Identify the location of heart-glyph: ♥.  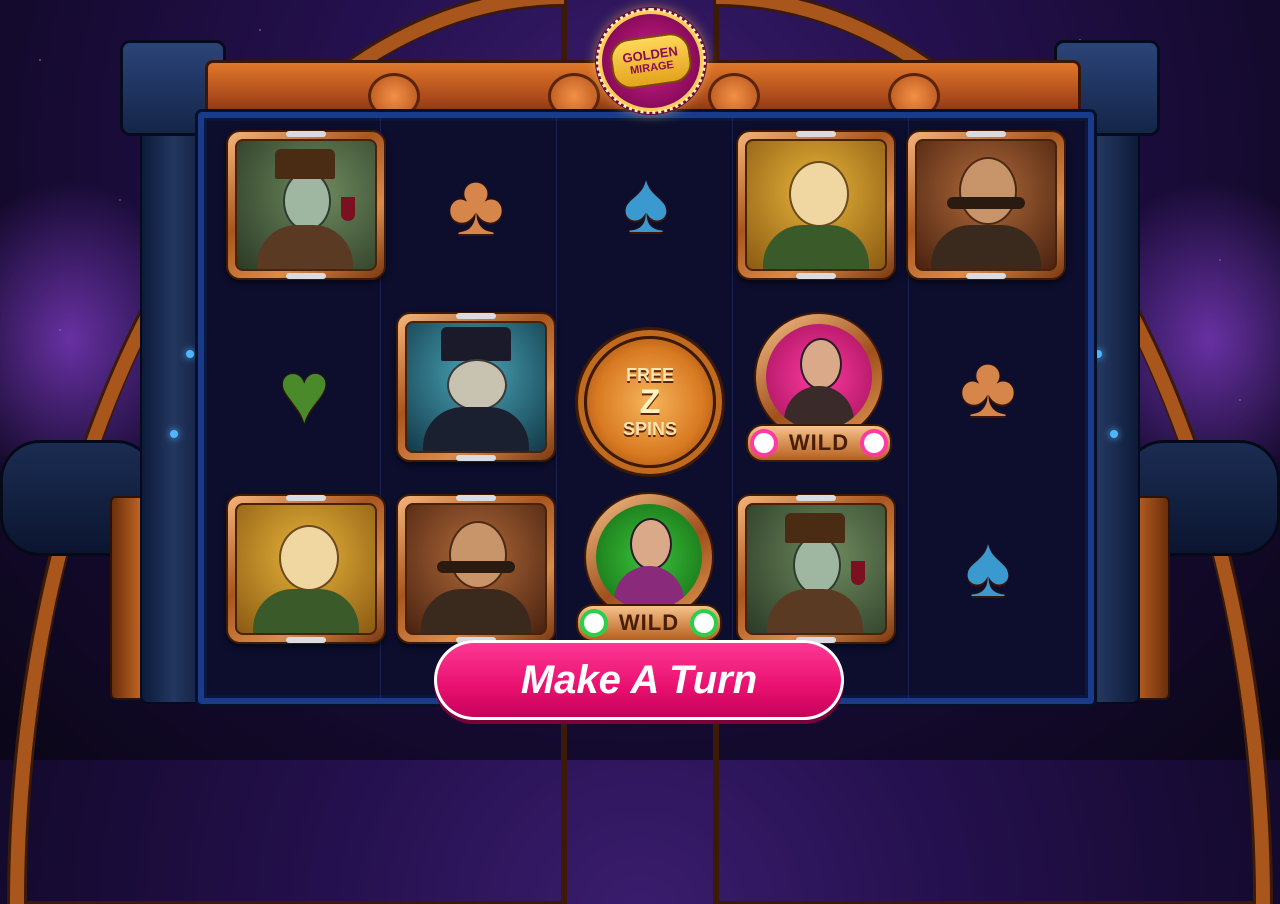
(304, 393).